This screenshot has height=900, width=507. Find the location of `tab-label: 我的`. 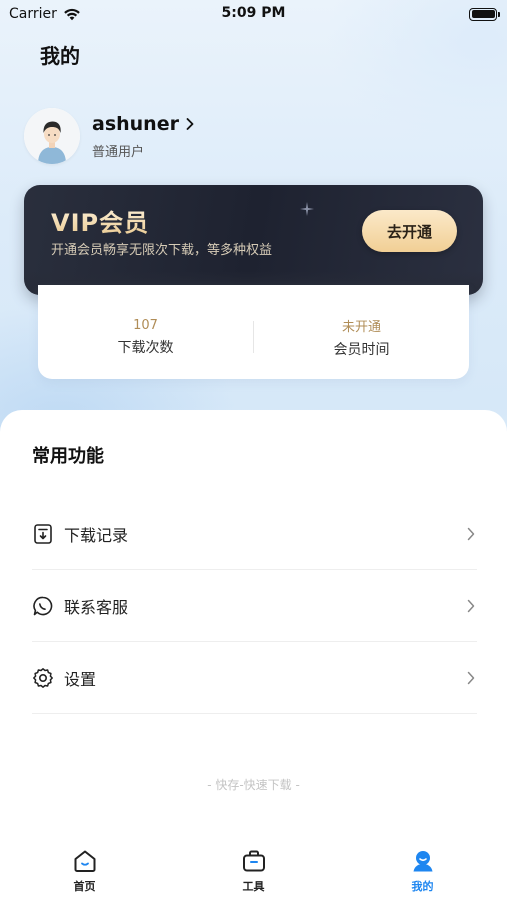

tab-label: 我的 is located at coordinates (422, 886).